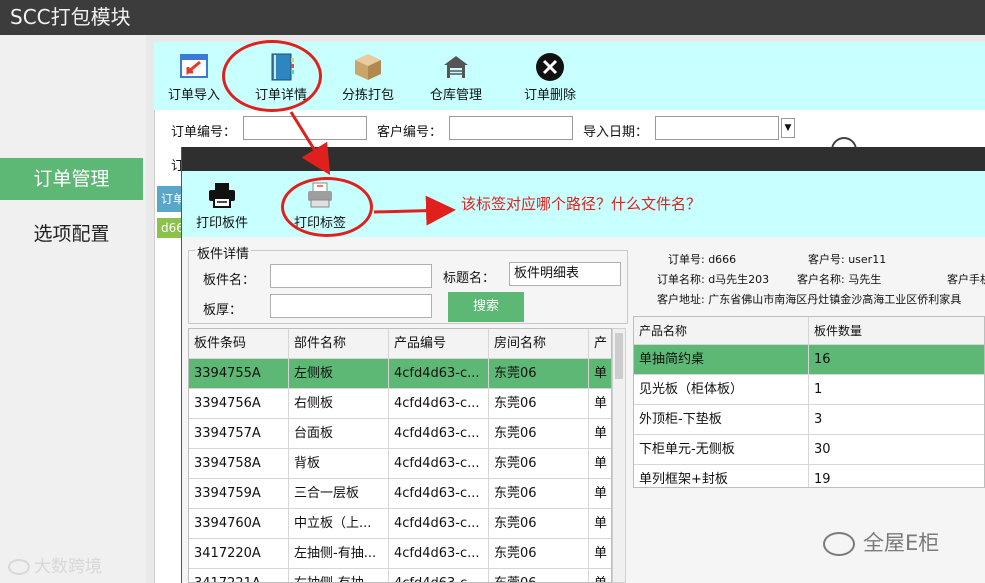  What do you see at coordinates (619, 455) in the screenshot?
I see `board-table-scrollbar` at bounding box center [619, 455].